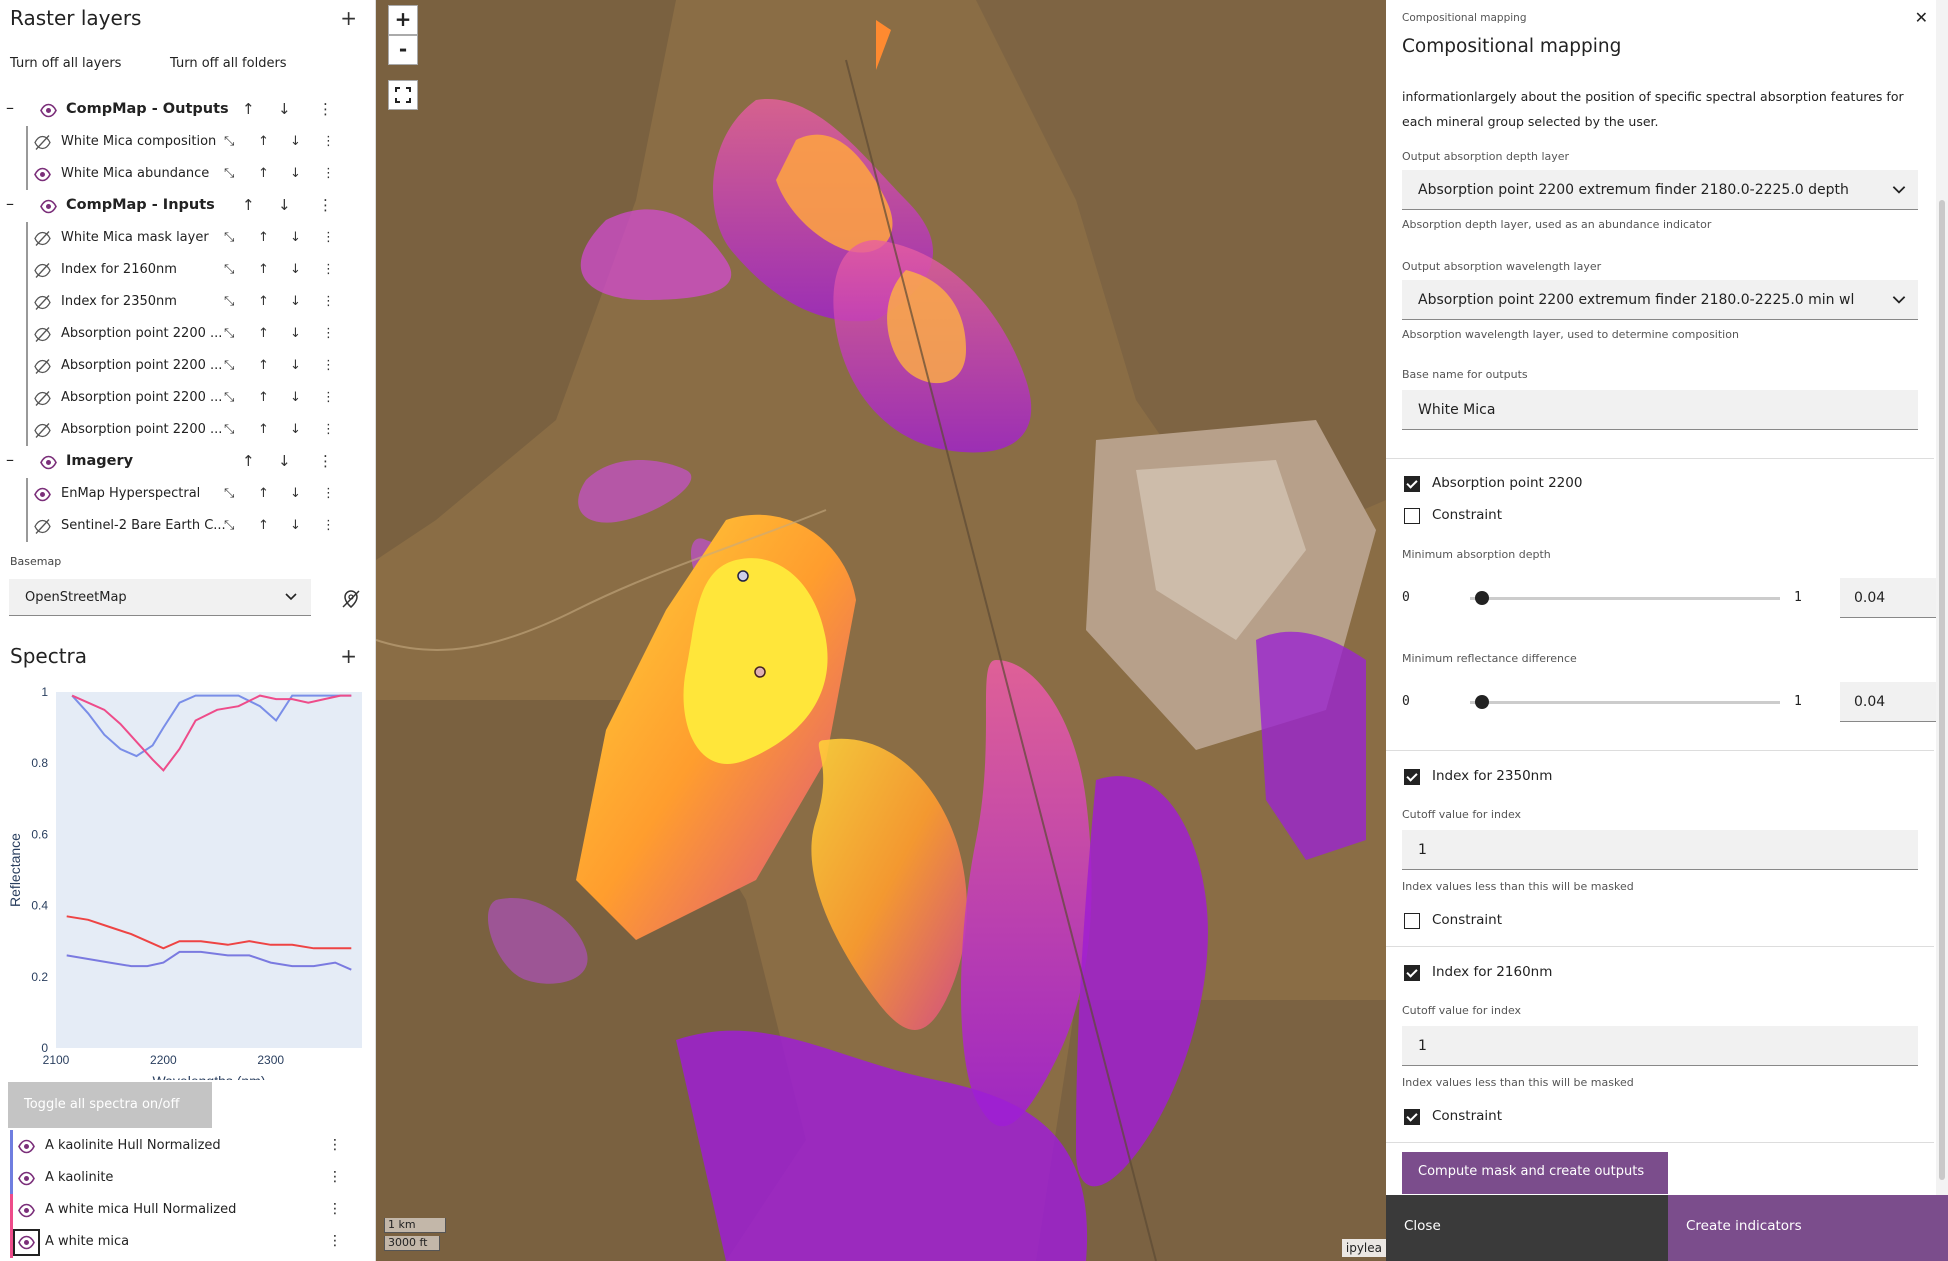 The image size is (1948, 1261). Describe the element at coordinates (187, 302) in the screenshot. I see `layer-item: Index for 2350nm ⤡ ↑ ↓ ⋮` at that location.